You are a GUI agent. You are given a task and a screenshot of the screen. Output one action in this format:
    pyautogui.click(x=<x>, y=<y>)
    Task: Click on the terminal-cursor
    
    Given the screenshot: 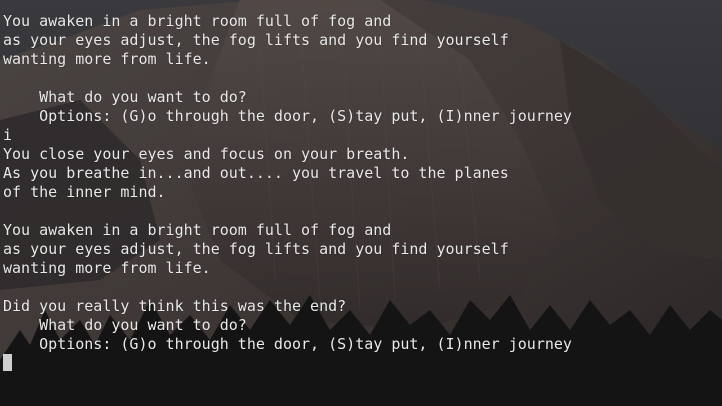 What is the action you would take?
    pyautogui.click(x=7, y=362)
    